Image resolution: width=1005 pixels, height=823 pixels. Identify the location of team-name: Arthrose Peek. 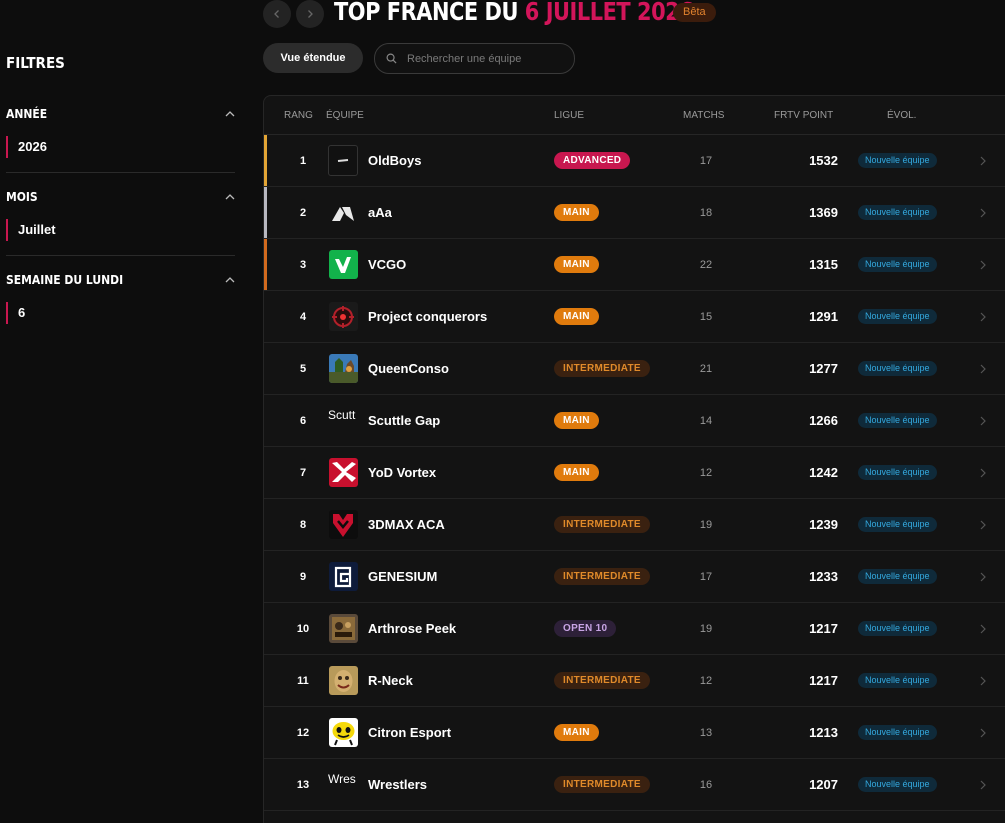
(412, 628).